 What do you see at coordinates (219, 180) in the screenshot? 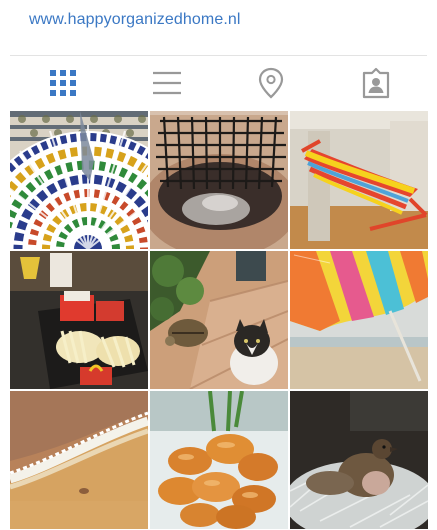
I see `photo-grill-rack` at bounding box center [219, 180].